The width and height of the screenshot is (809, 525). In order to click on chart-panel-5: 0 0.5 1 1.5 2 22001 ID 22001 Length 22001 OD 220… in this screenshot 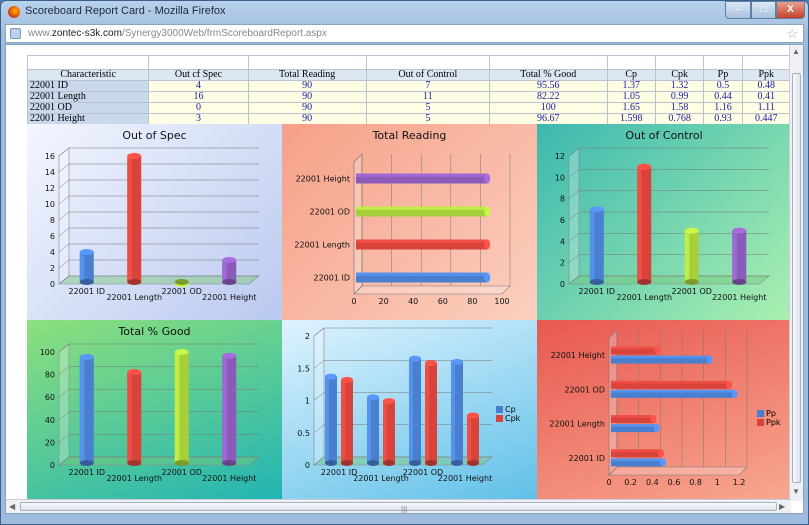, I will do `click(409, 410)`.